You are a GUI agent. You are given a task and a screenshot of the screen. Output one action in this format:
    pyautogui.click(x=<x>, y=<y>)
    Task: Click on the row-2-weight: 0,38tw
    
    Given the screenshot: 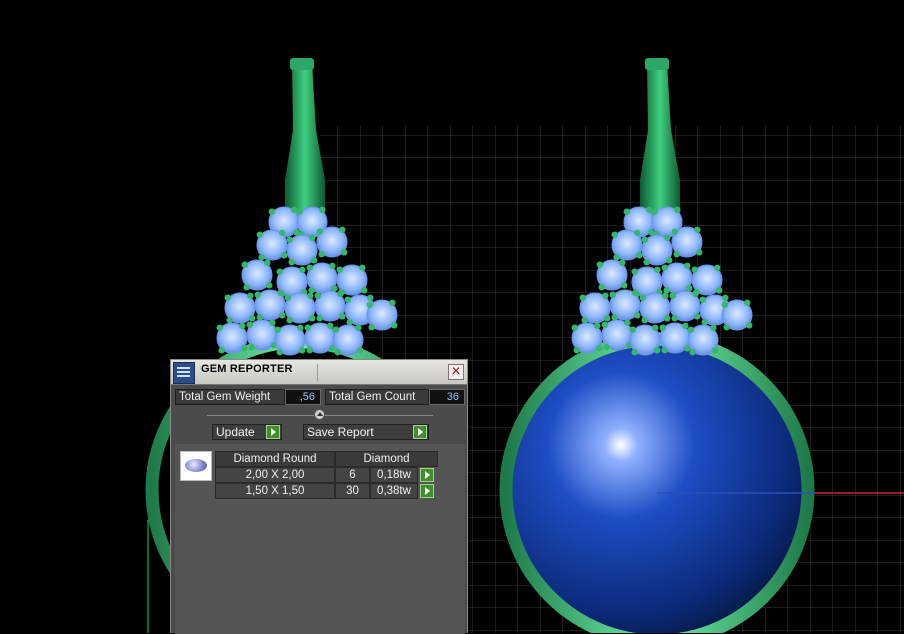 What is the action you would take?
    pyautogui.click(x=394, y=491)
    